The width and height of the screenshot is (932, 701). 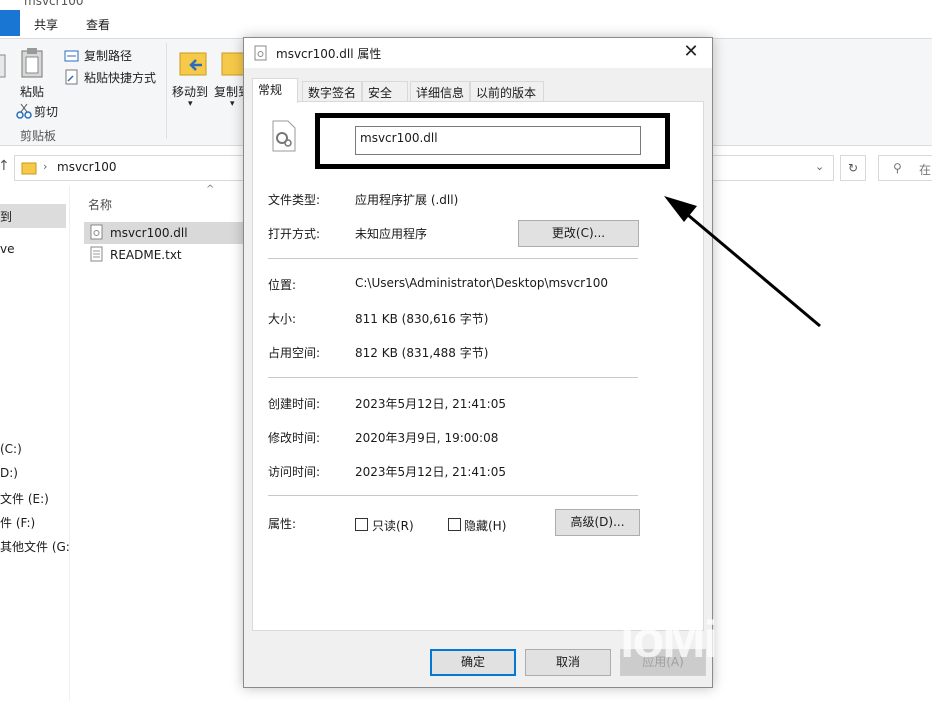 I want to click on list-item: README.txt, so click(x=167, y=255).